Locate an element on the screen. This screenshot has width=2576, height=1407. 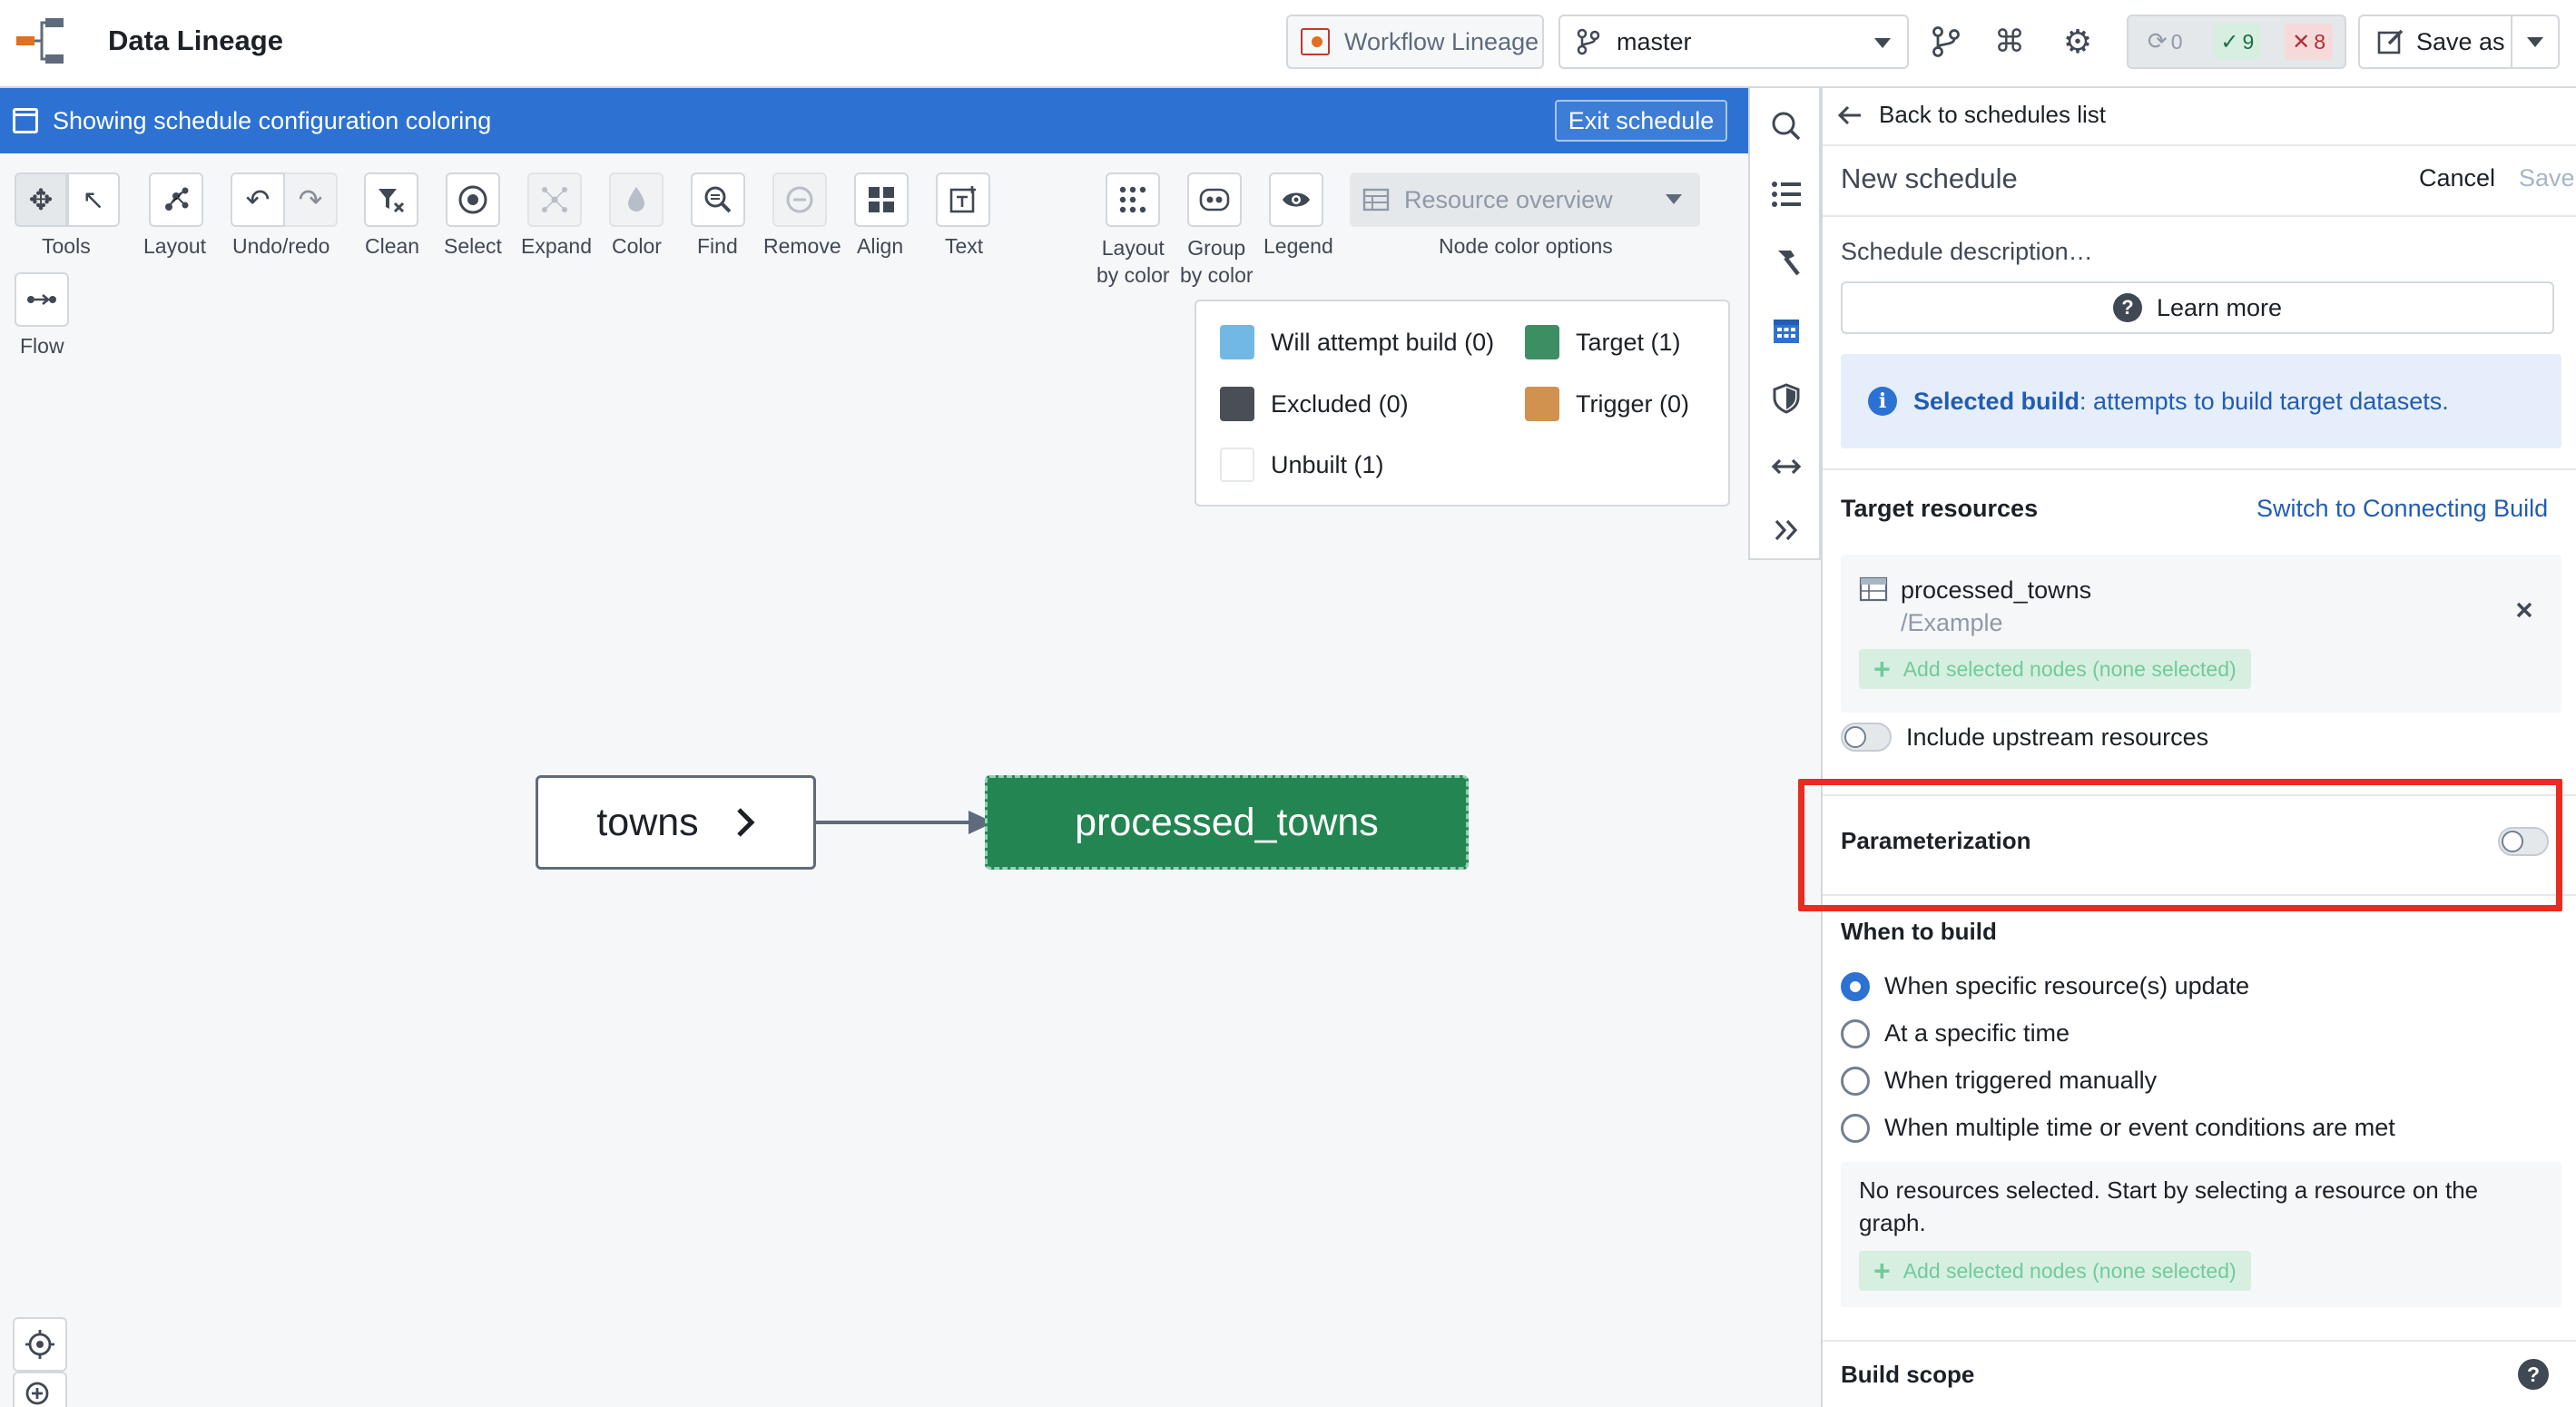
zoom-in-button is located at coordinates (40, 1389).